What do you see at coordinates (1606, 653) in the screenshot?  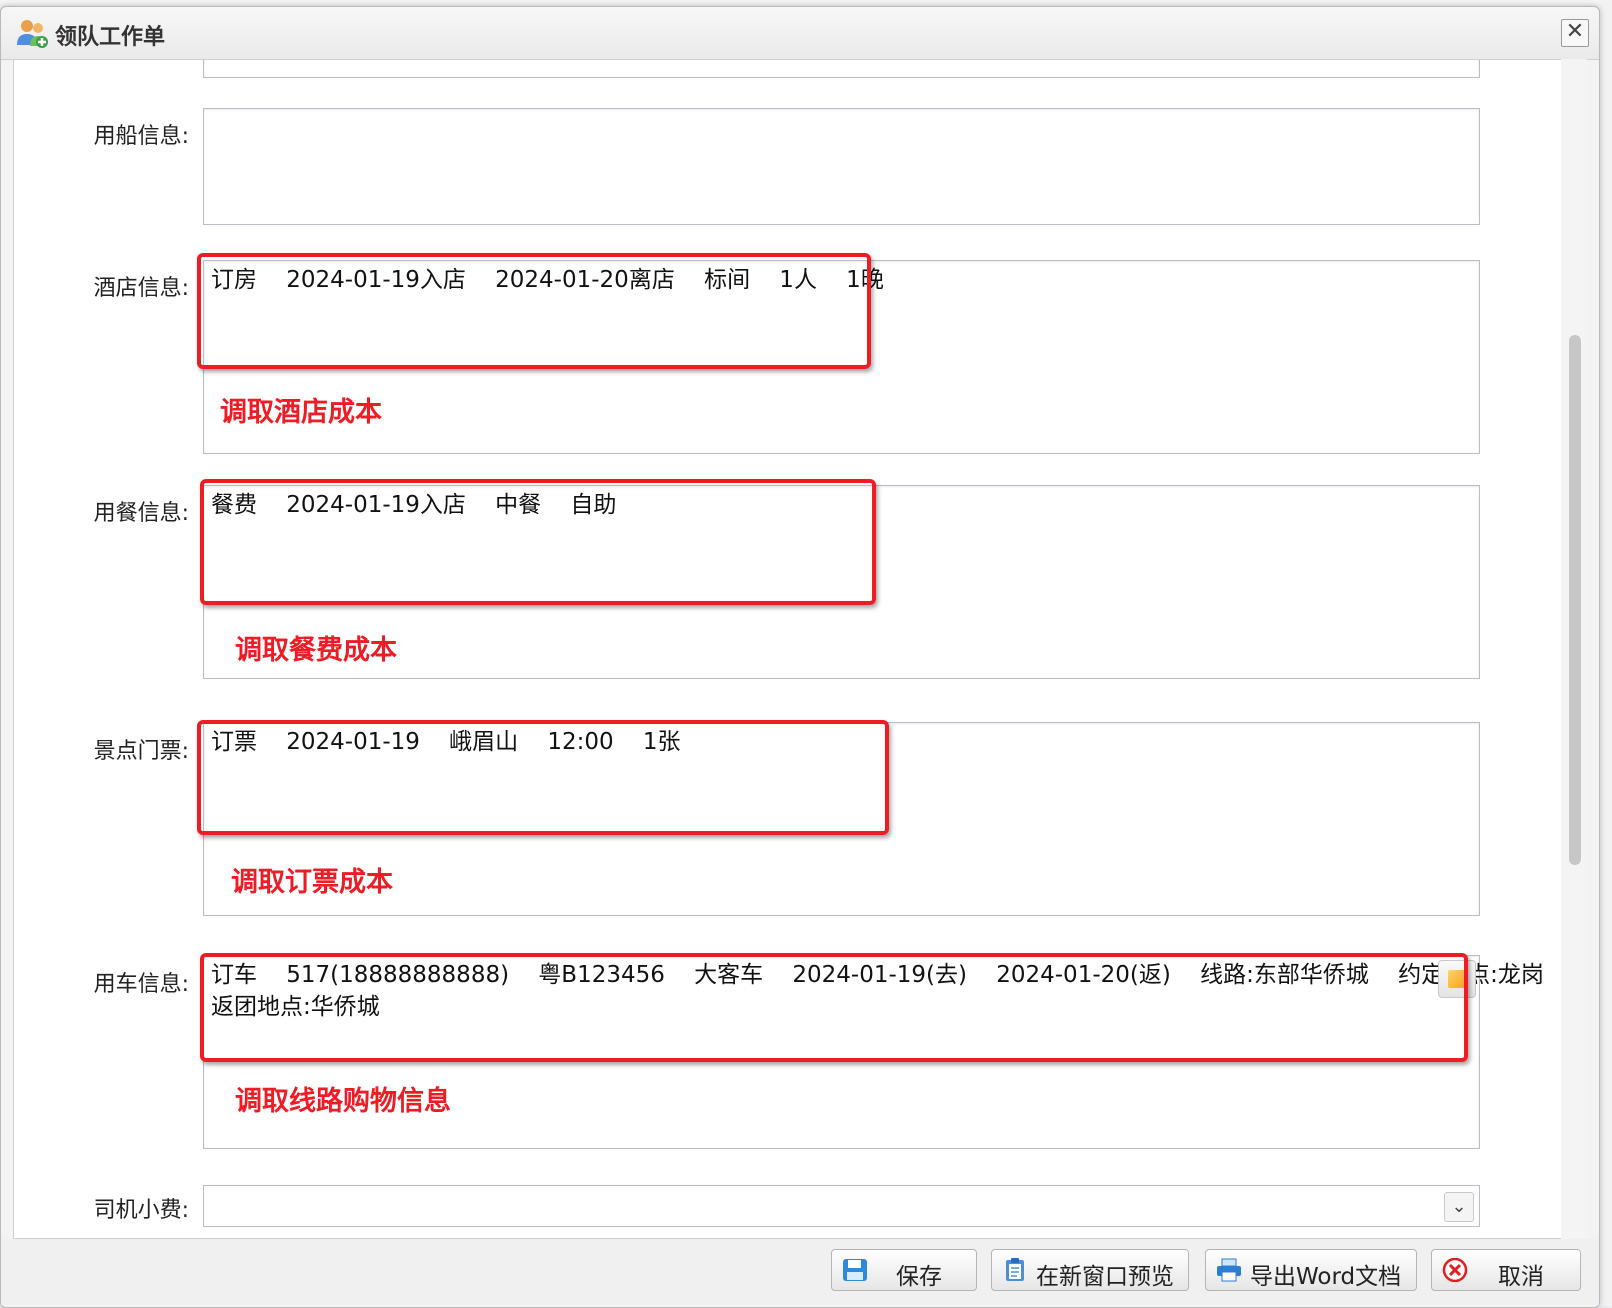 I see `background-app-edge` at bounding box center [1606, 653].